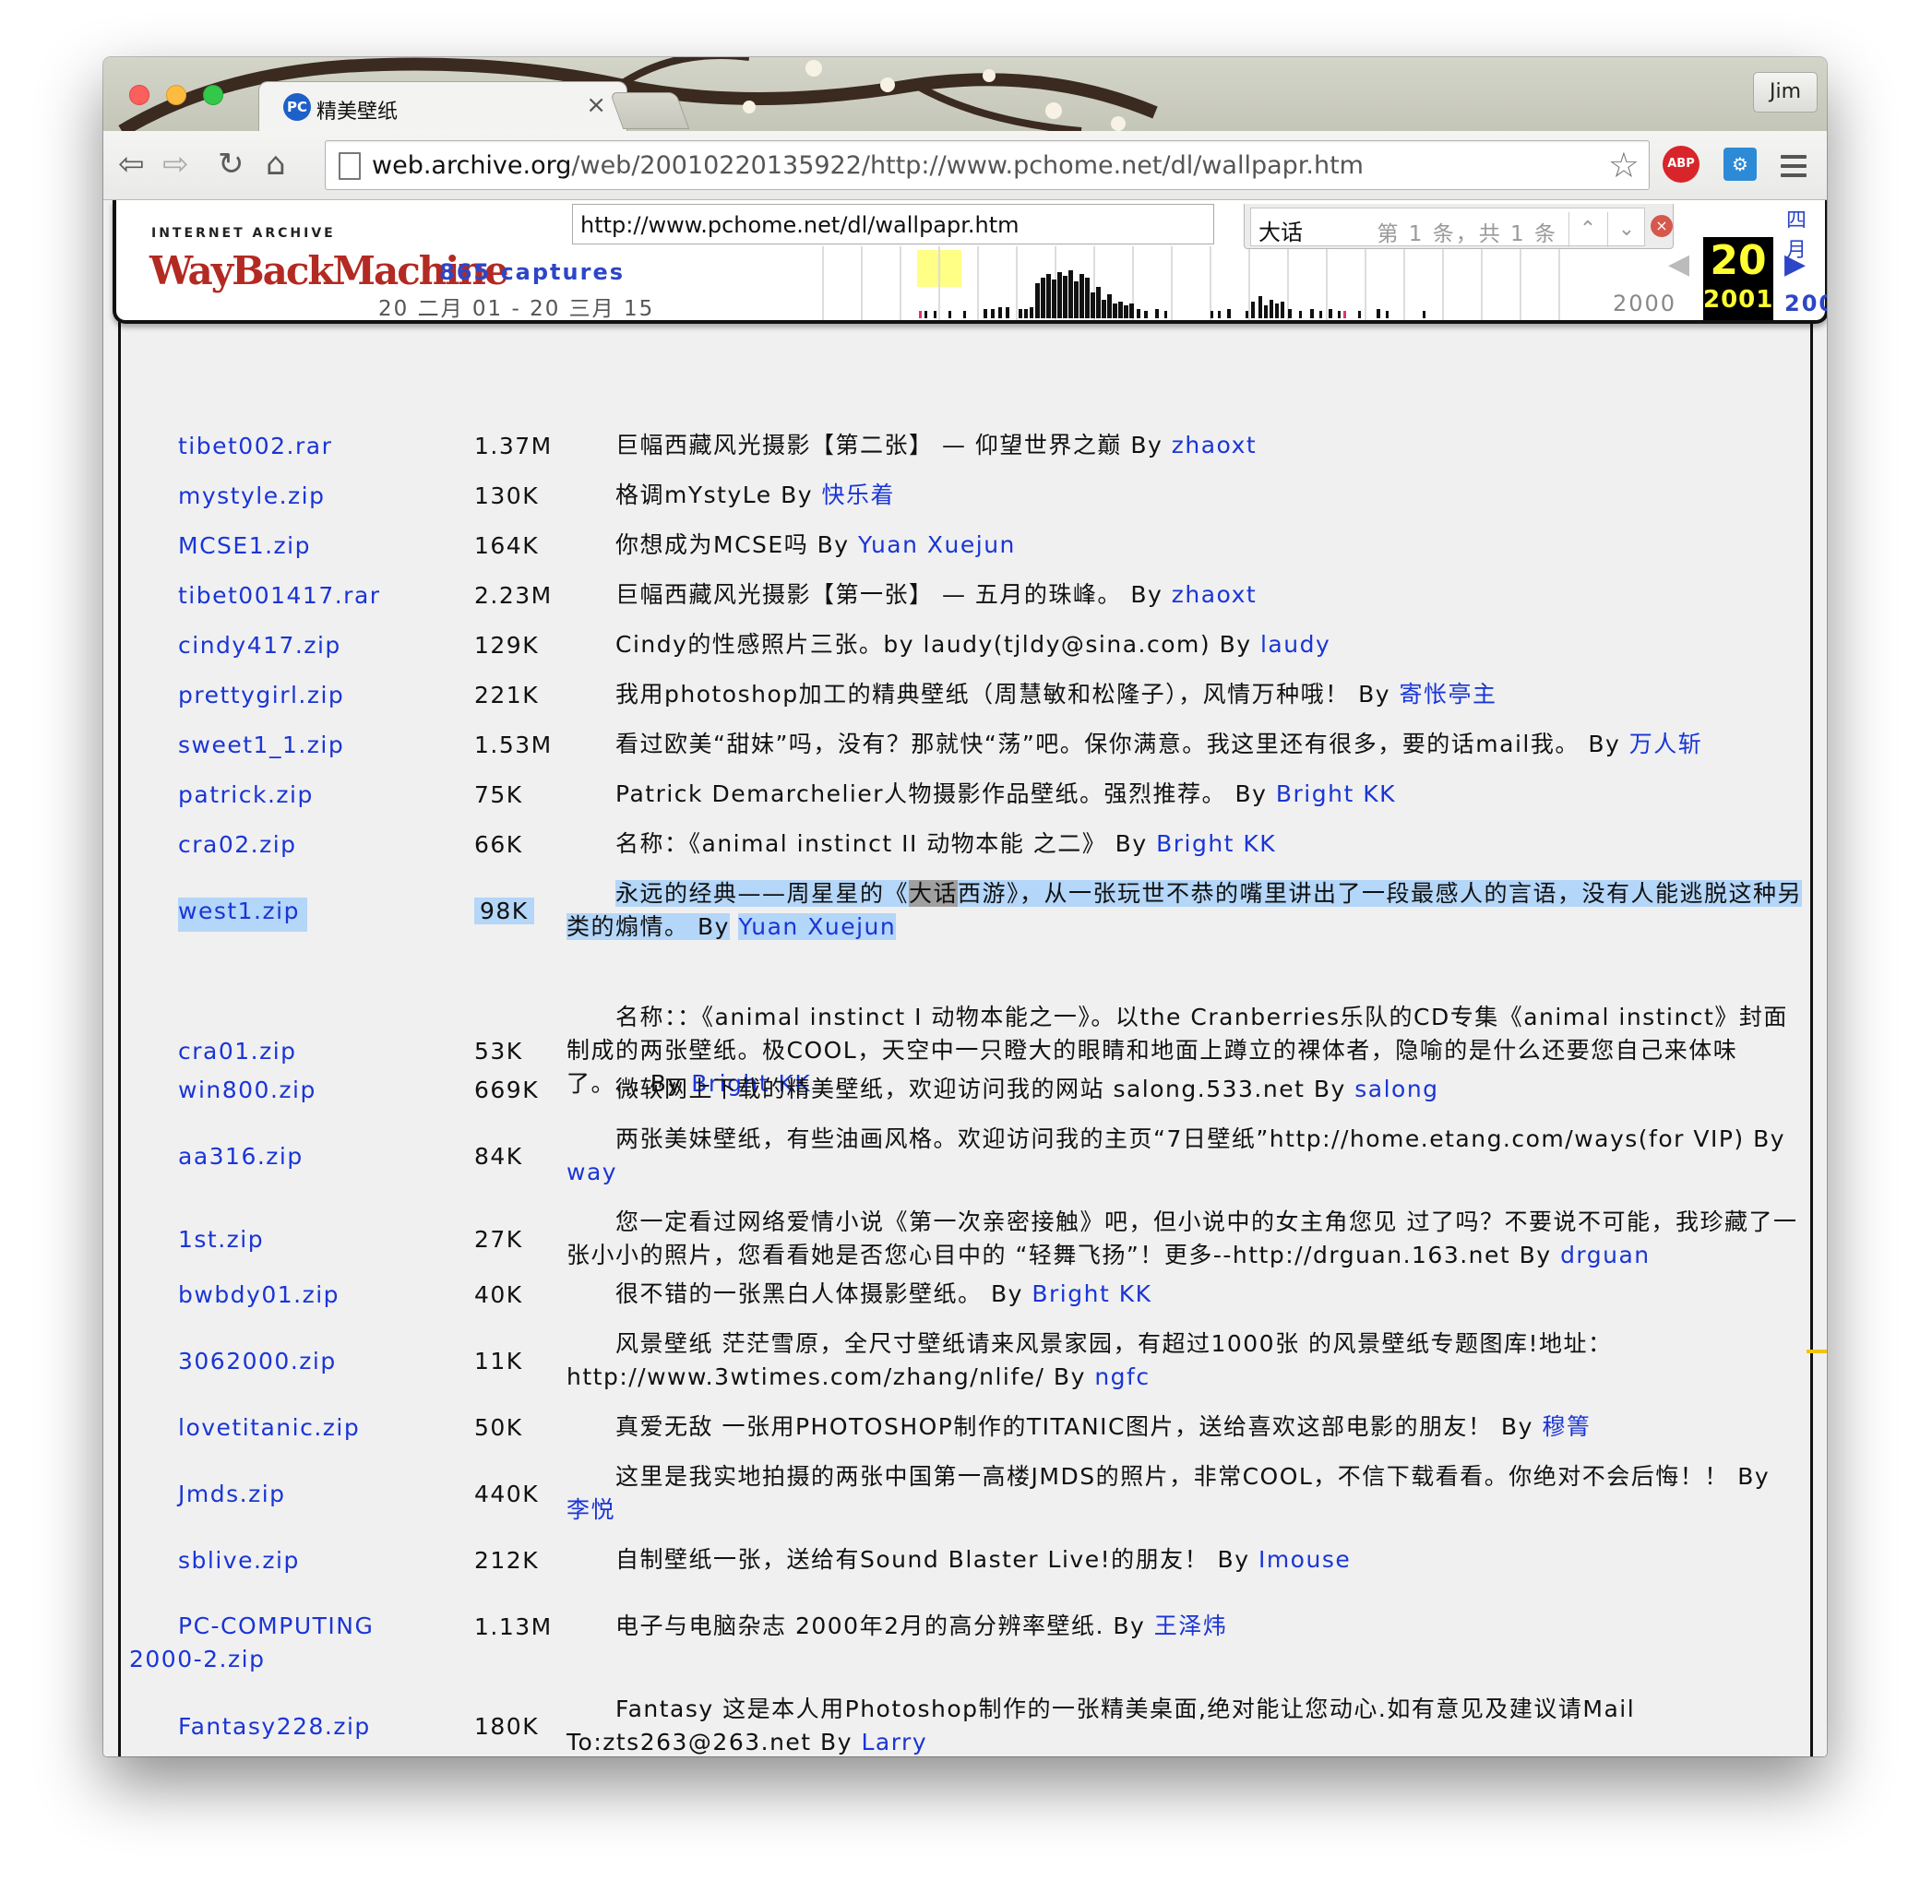 Image resolution: width=1932 pixels, height=1904 pixels. I want to click on file-link: 3062000.zip, so click(258, 1361).